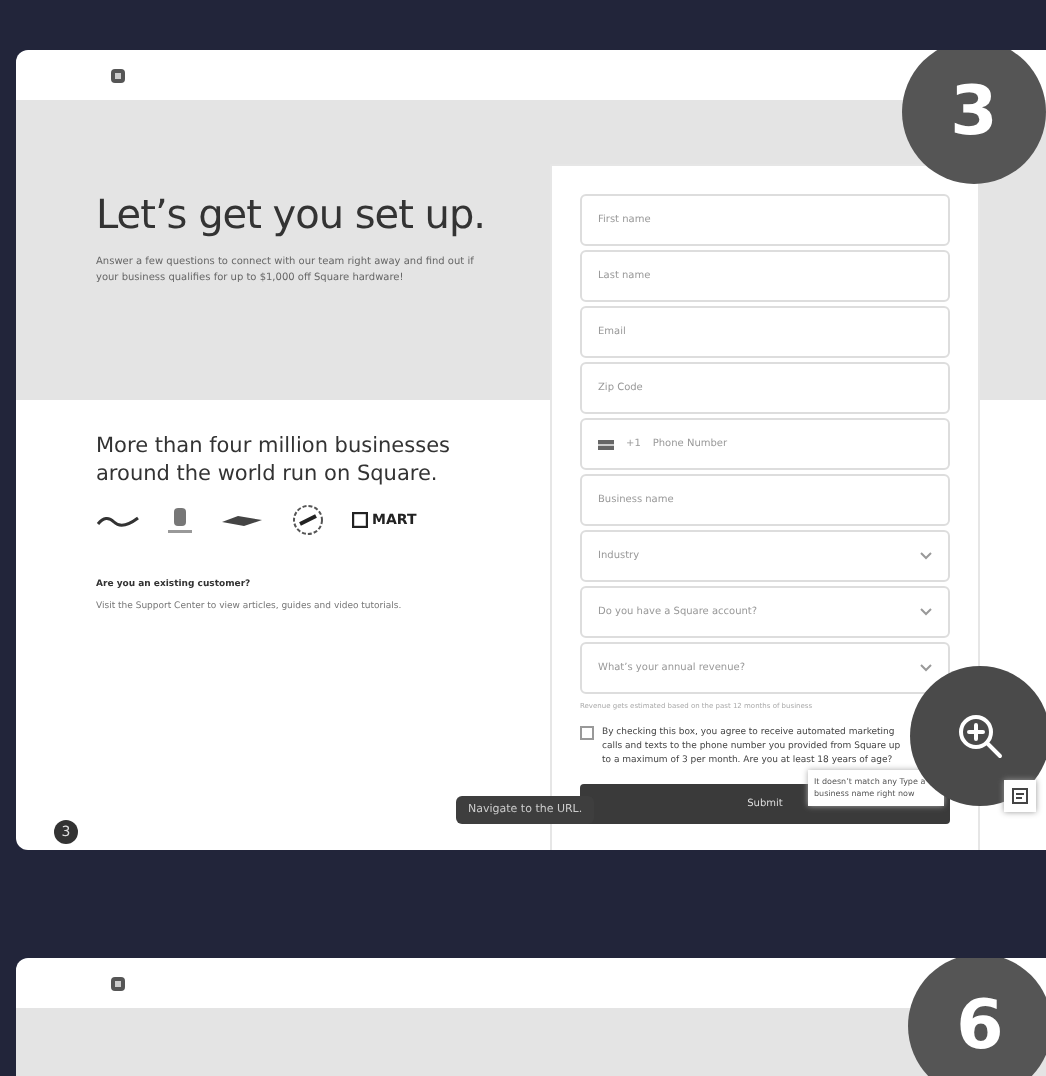 The width and height of the screenshot is (1046, 1076). I want to click on consent-checkbox, so click(587, 733).